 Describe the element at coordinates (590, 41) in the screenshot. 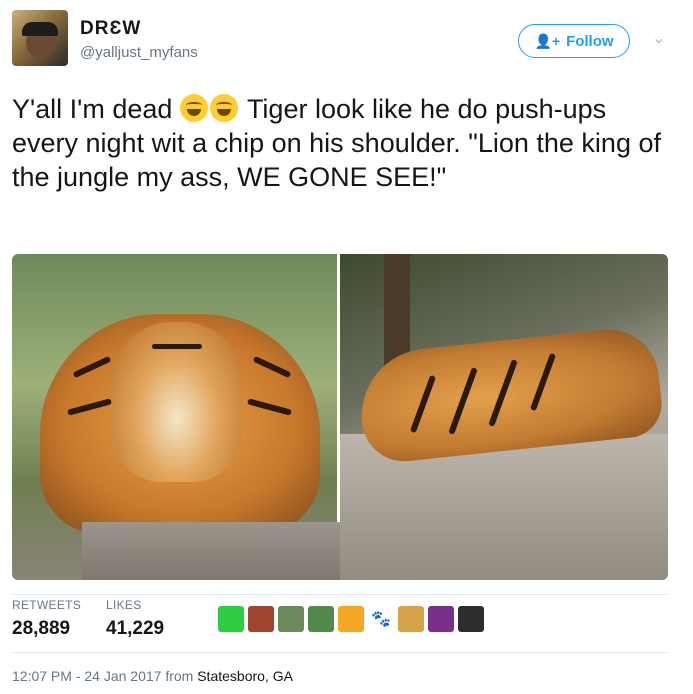

I see `follow-button-label: Follow` at that location.